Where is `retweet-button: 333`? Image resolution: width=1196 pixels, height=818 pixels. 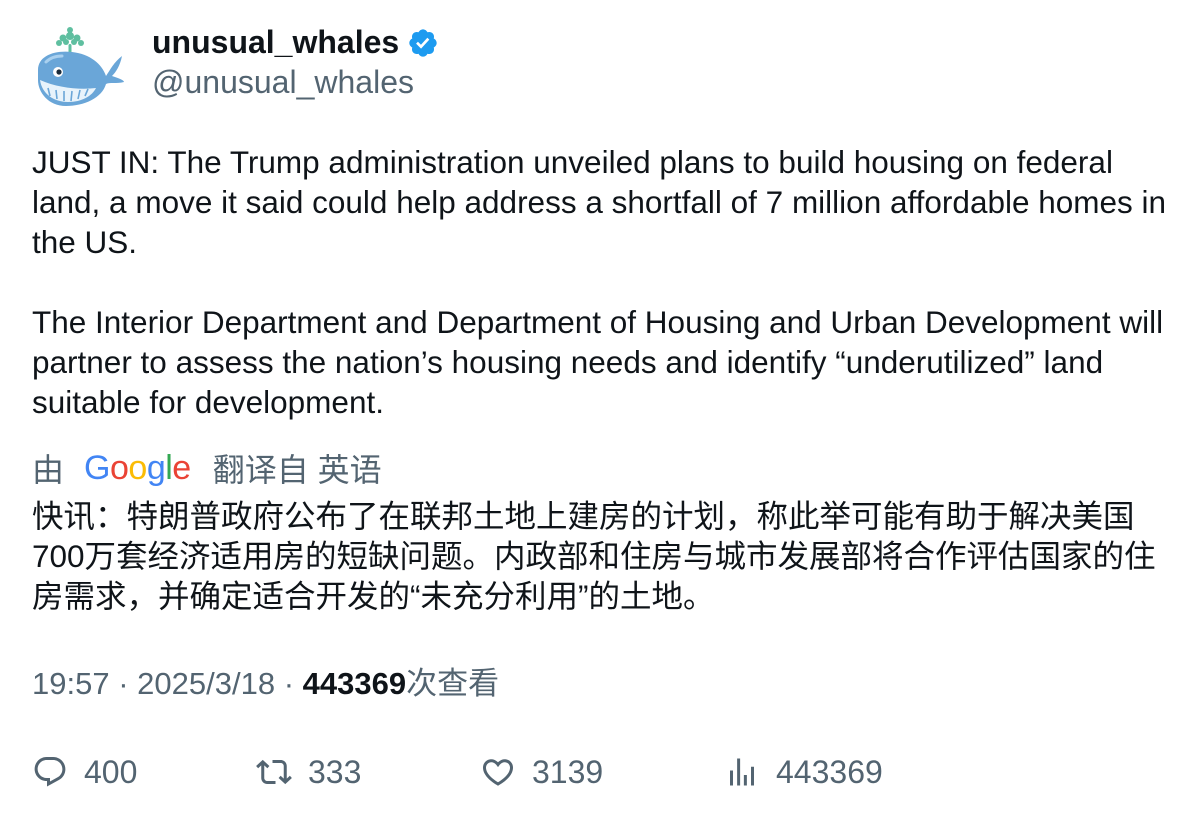 retweet-button: 333 is located at coordinates (308, 772).